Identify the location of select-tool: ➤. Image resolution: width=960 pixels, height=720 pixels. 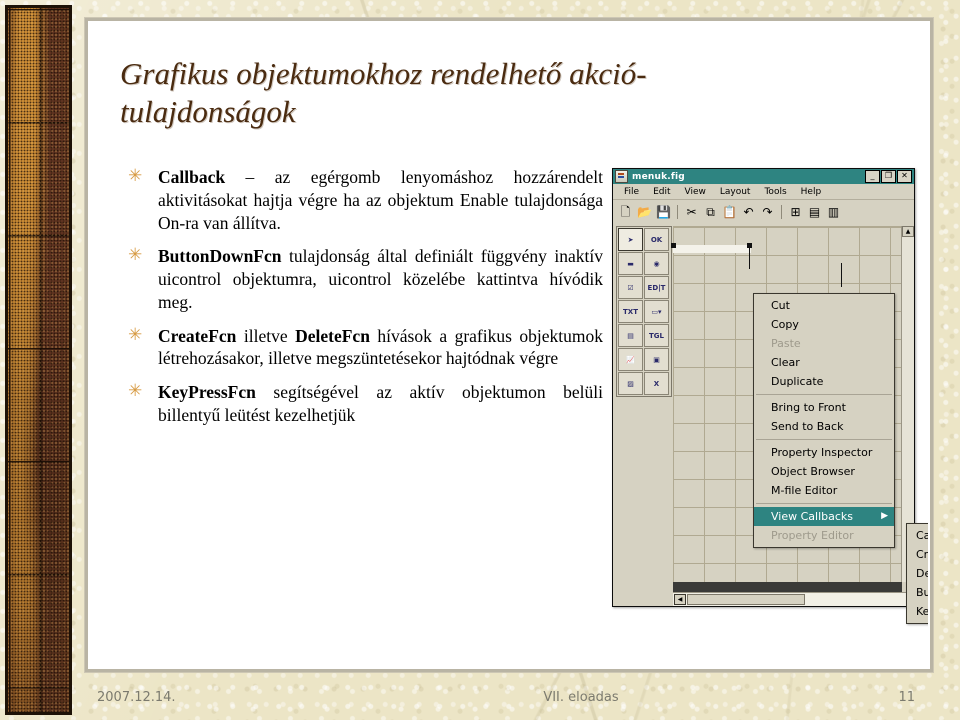
(630, 239).